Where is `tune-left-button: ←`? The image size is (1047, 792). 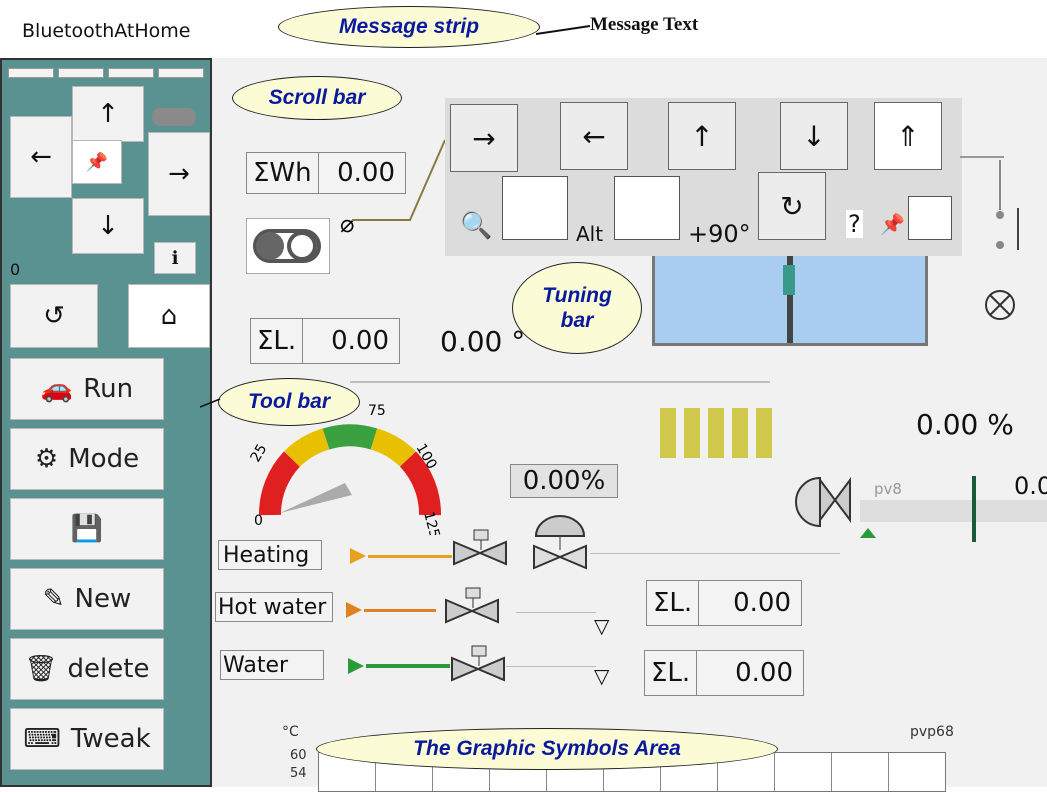 tune-left-button: ← is located at coordinates (594, 136).